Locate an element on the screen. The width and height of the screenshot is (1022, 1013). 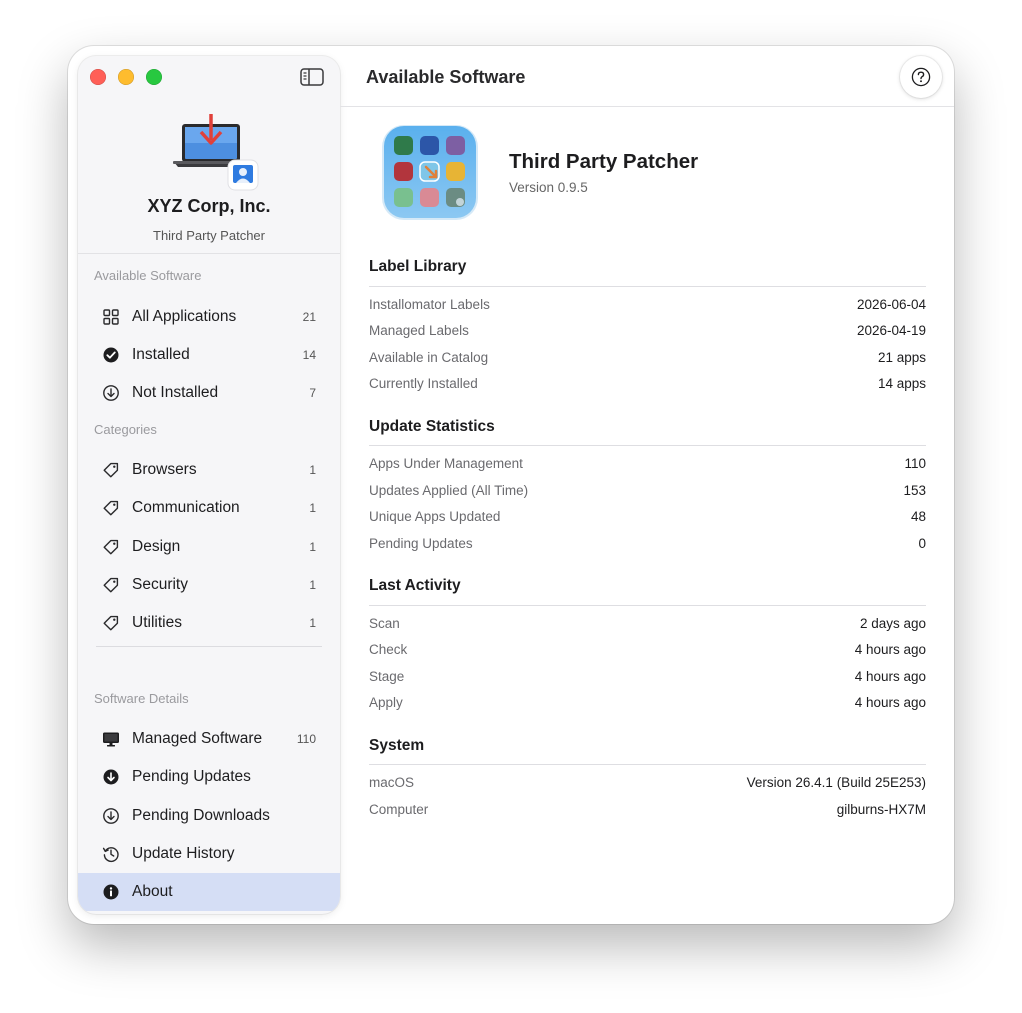
organization-name: XYZ Corp, Inc. is located at coordinates (209, 206).